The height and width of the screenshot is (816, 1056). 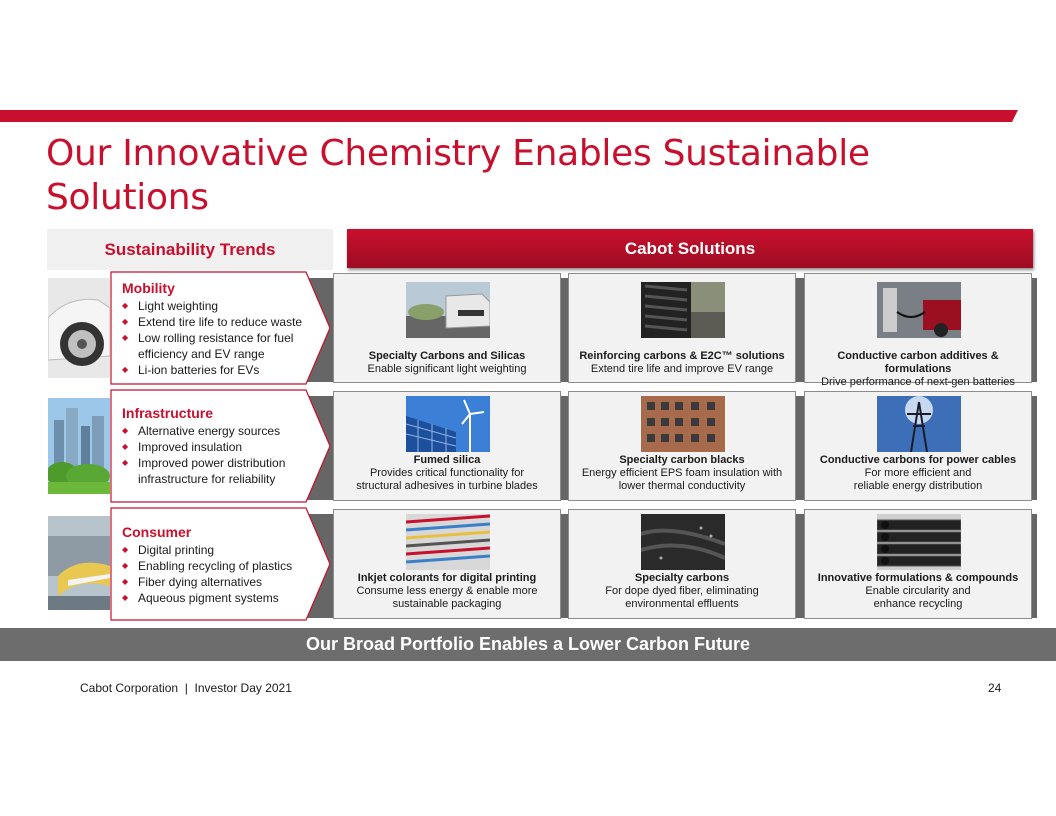 I want to click on solution-desc: Enable circularity and, so click(x=918, y=591).